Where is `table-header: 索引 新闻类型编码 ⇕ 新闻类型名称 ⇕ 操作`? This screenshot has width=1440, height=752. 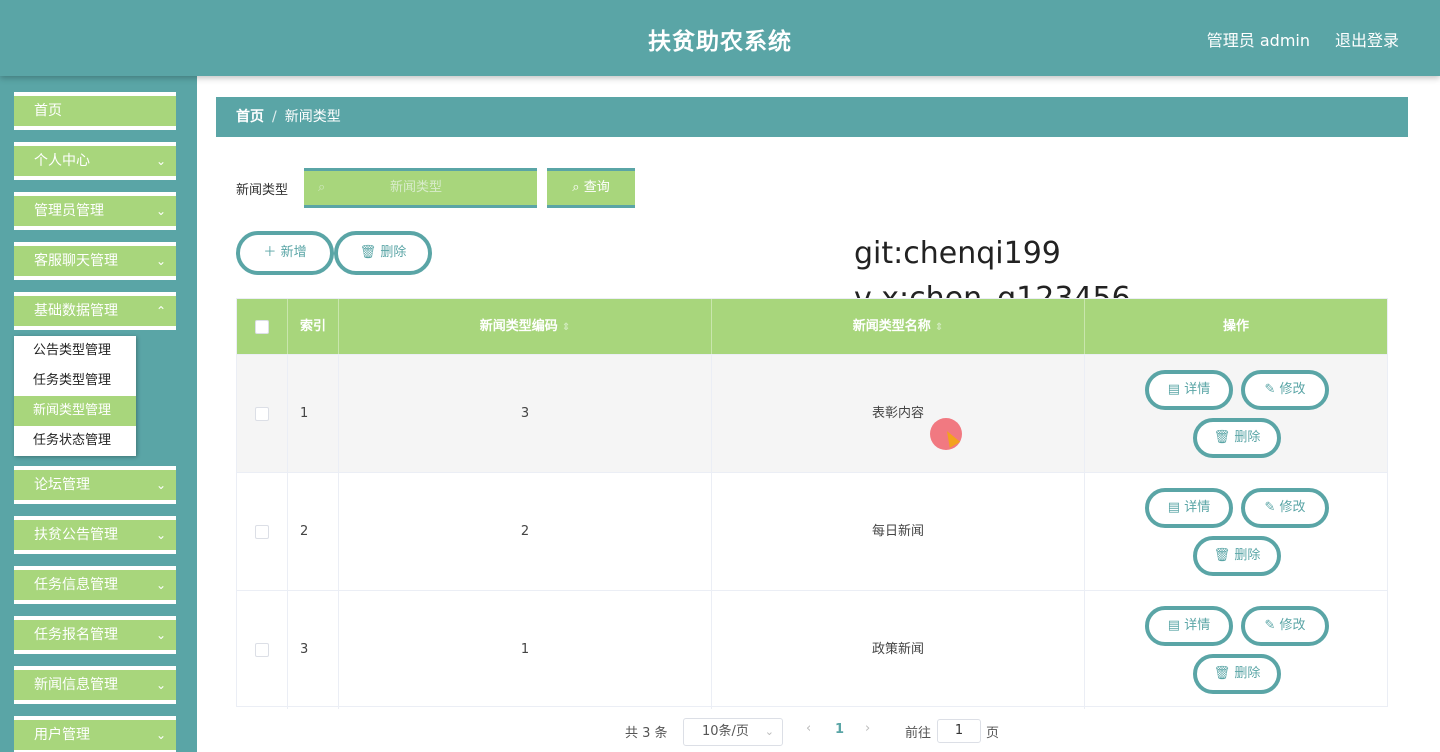 table-header: 索引 新闻类型编码 ⇕ 新闻类型名称 ⇕ 操作 is located at coordinates (812, 326).